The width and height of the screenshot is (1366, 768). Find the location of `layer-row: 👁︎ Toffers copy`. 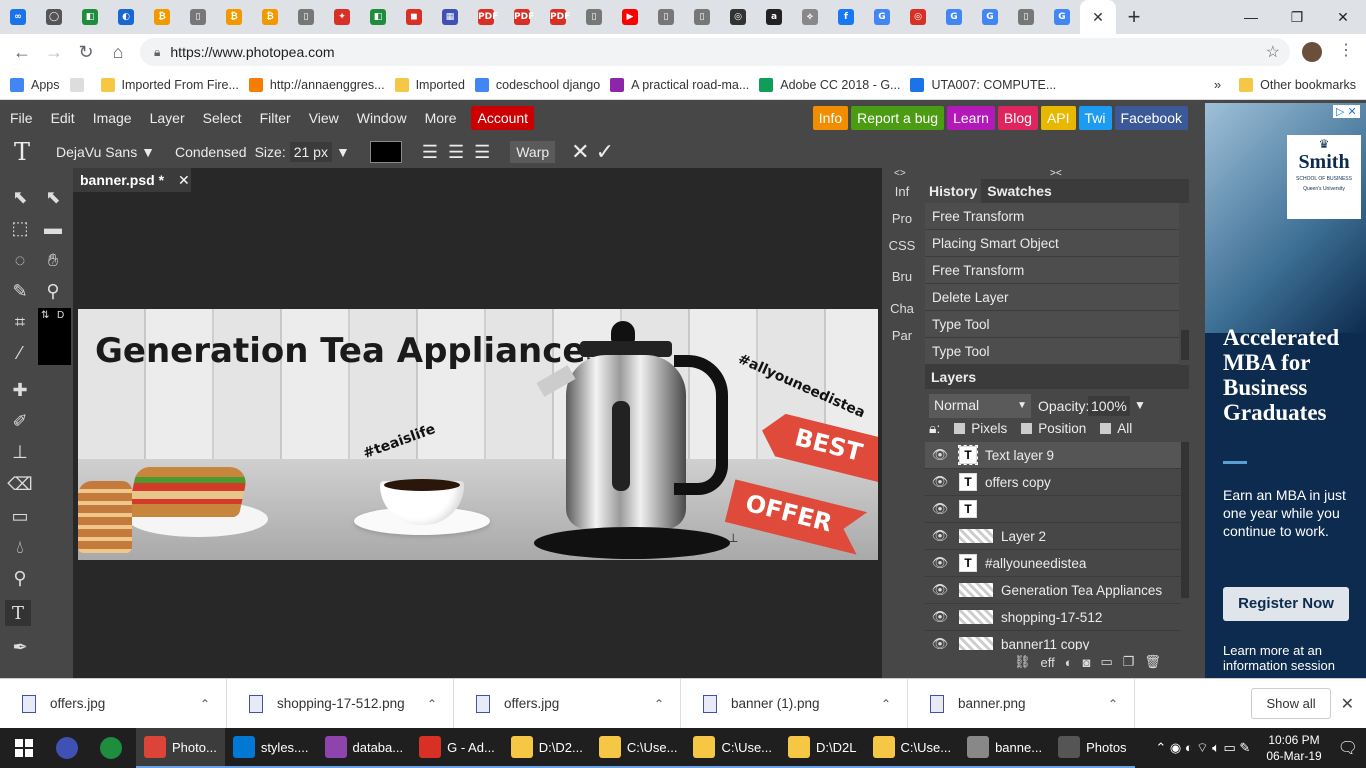

layer-row: 👁︎ Toffers copy is located at coordinates (1053, 482).